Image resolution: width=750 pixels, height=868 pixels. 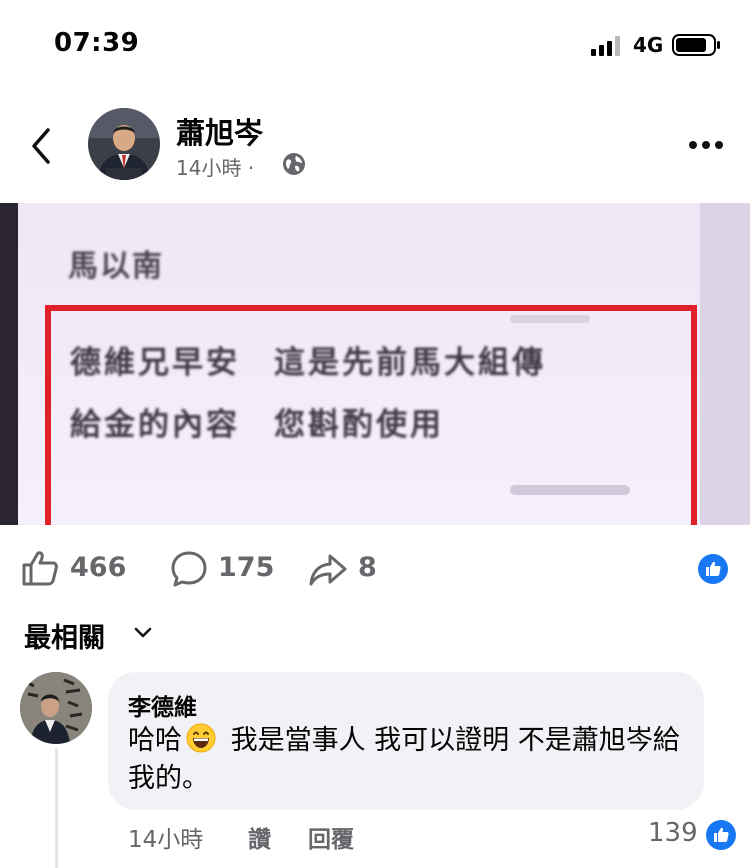 I want to click on chevron-down-icon, so click(x=143, y=633).